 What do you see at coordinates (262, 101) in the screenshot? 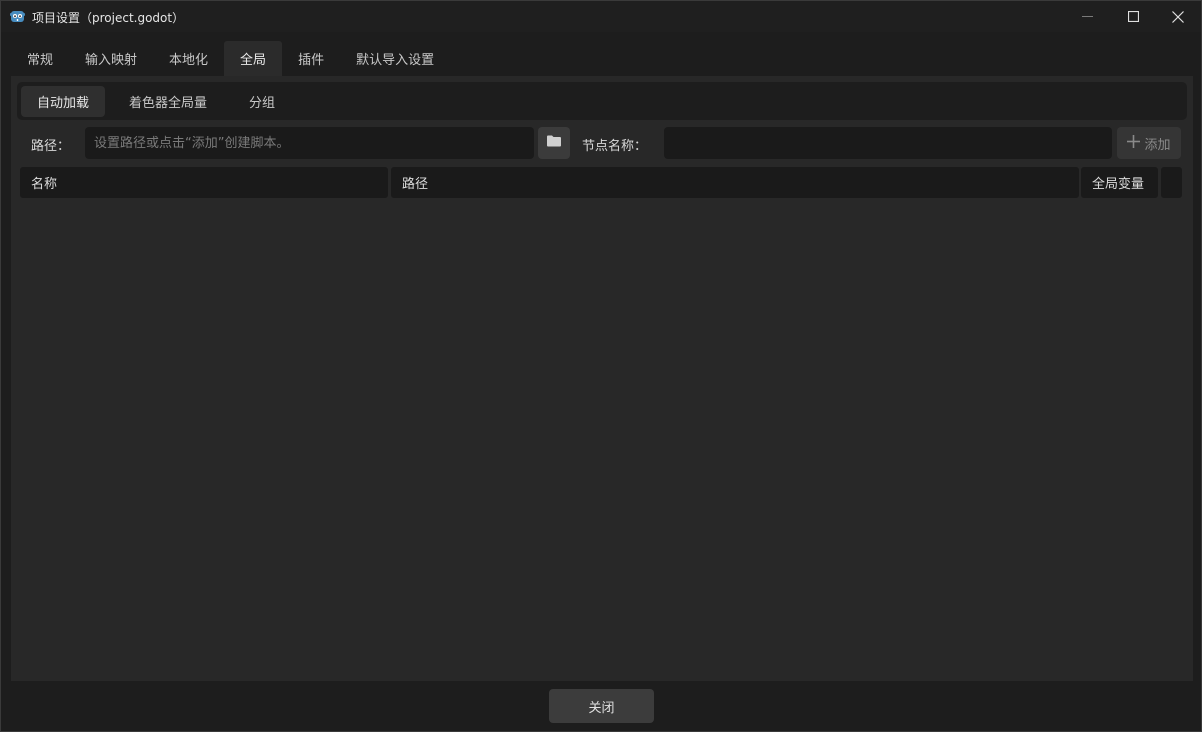
I see `sub-tab-groups: 分组` at bounding box center [262, 101].